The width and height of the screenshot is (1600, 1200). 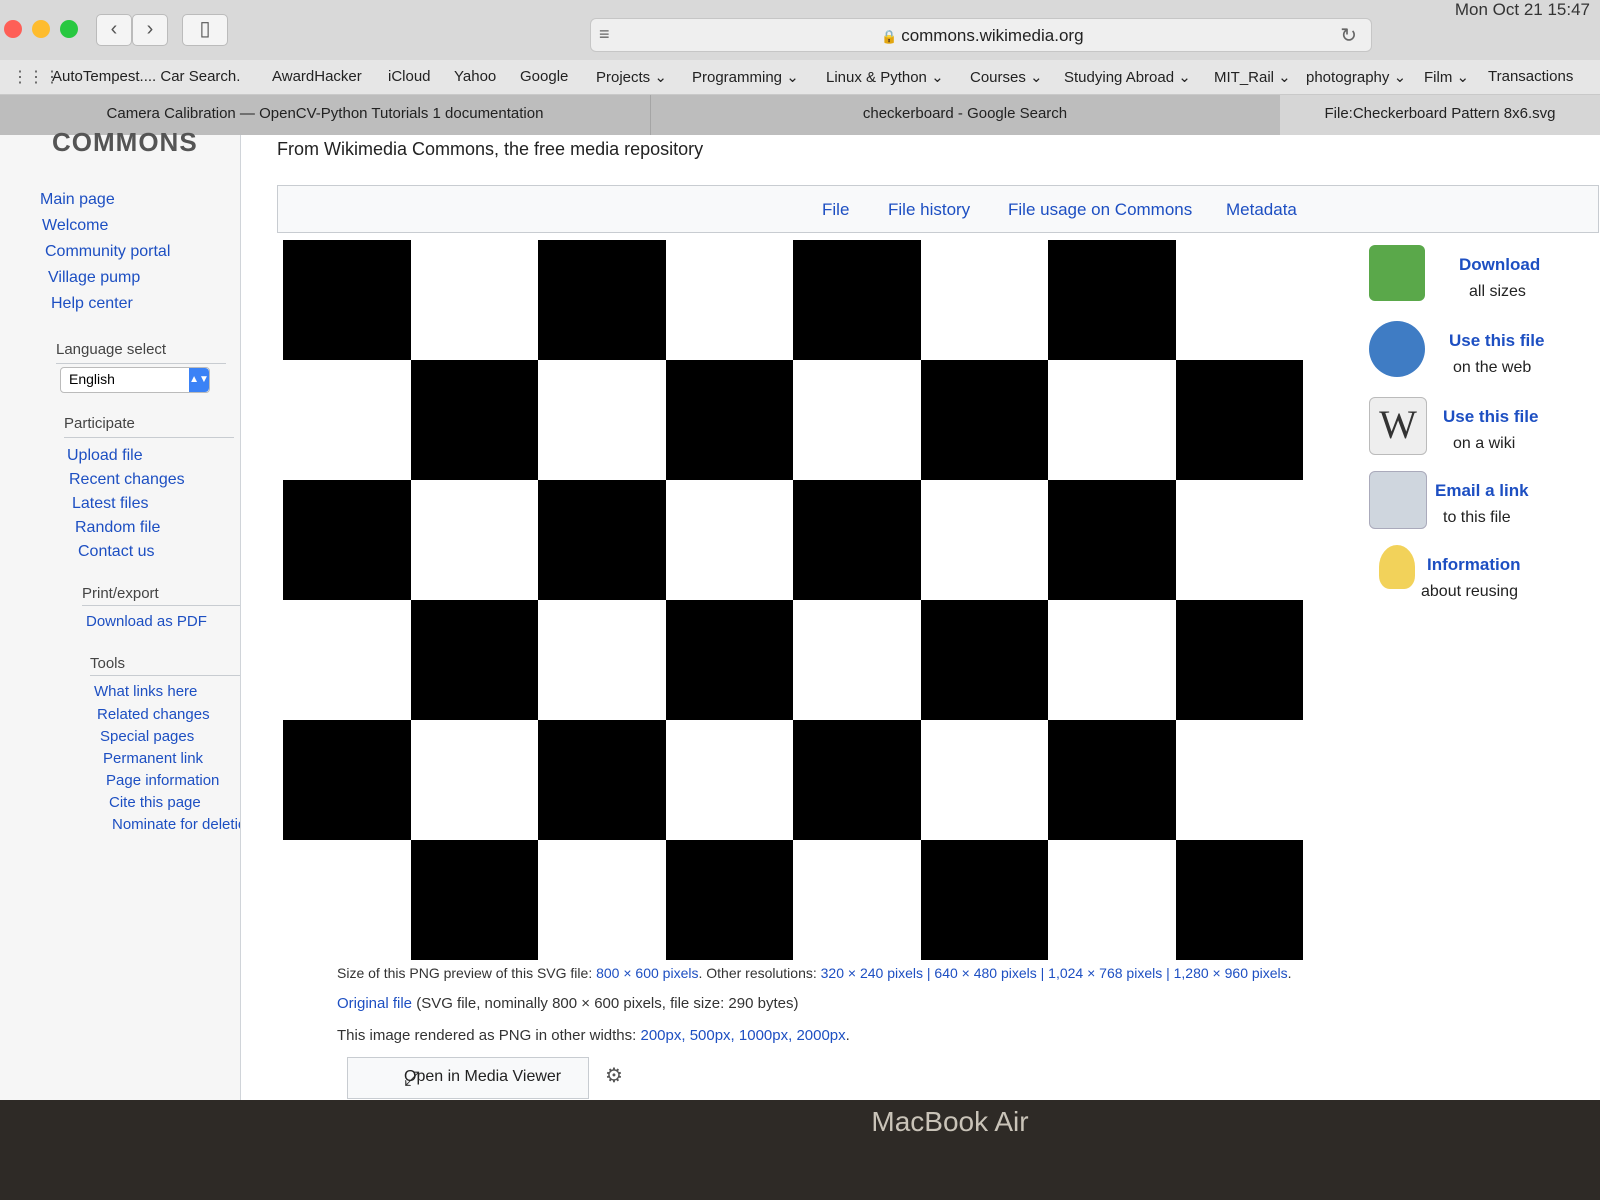 I want to click on bookmark-item: Google, so click(x=544, y=76).